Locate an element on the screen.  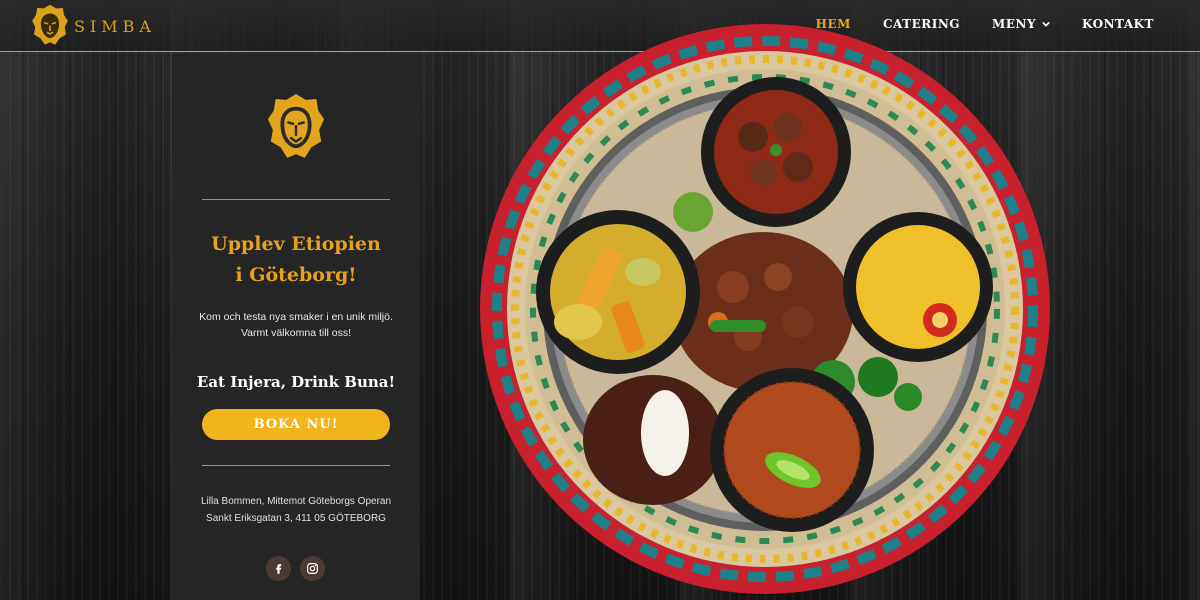
book-now-button: BOKA NU! is located at coordinates (296, 424).